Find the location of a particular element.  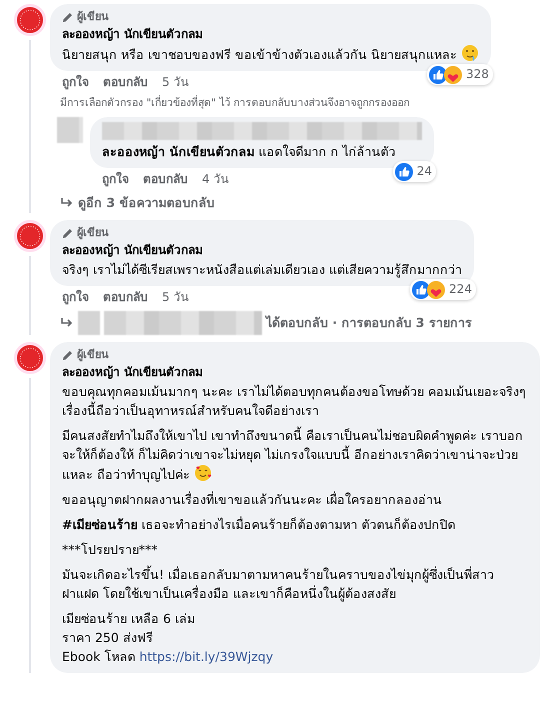

comment-text: เมียซ่อนร้าย เหลือ 6 เล่ม ราคา 250 ส่งฟรี Ebook โหลด https://bit.ly/39Wjzqy is located at coordinates (168, 638).